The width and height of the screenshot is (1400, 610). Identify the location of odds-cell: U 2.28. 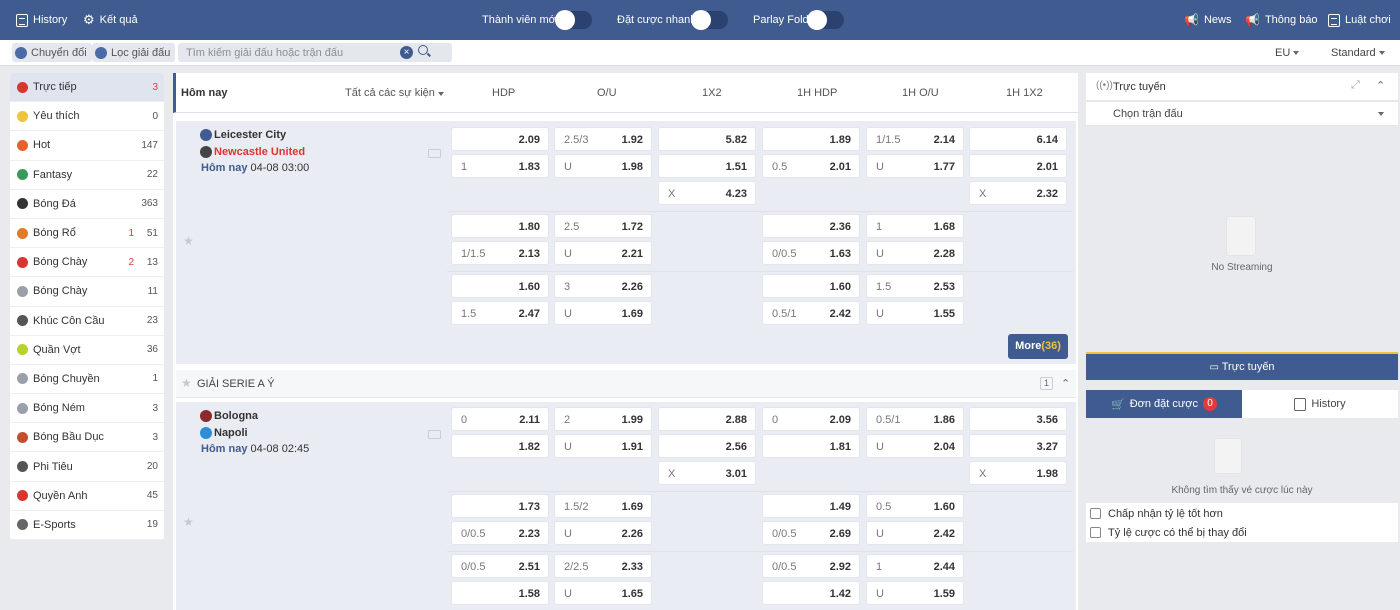
(915, 253).